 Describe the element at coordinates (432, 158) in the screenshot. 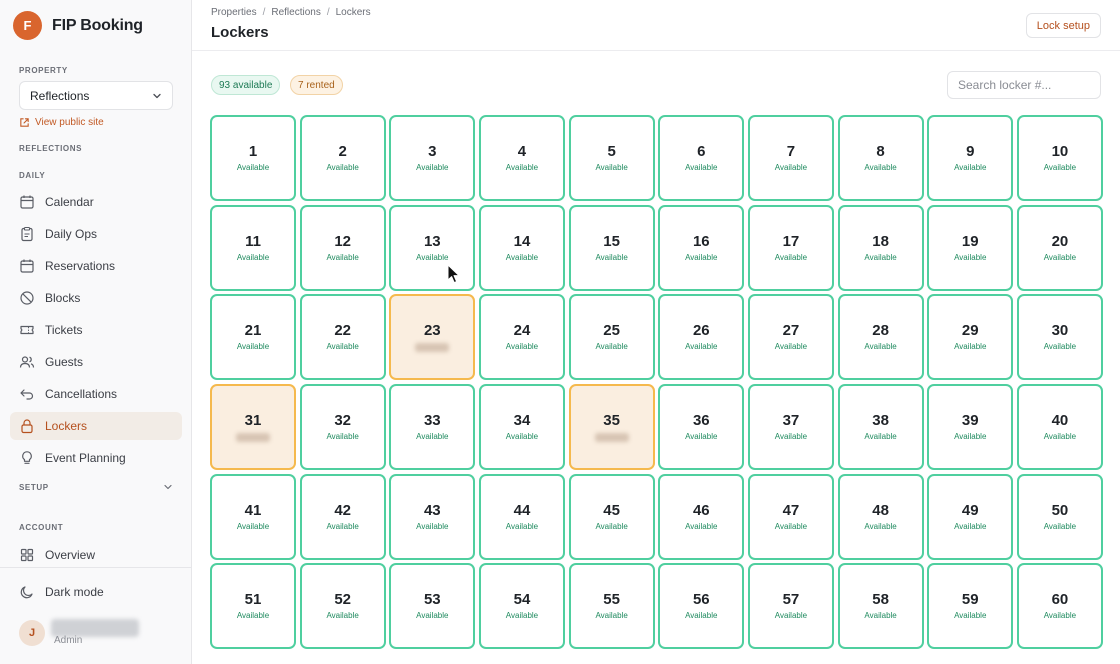

I see `locker-3: 3 Available` at that location.